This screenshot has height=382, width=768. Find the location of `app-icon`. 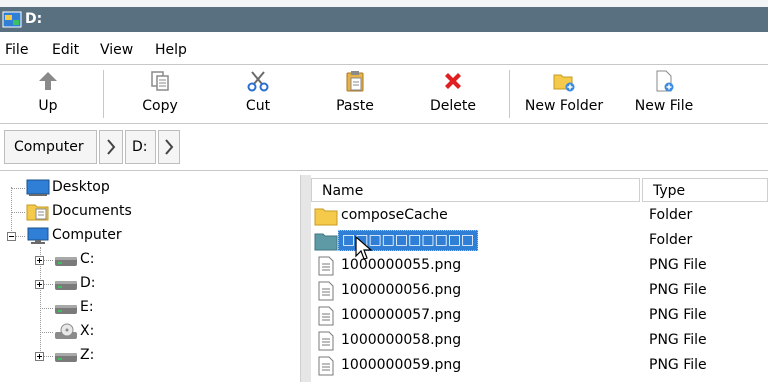

app-icon is located at coordinates (12, 19).